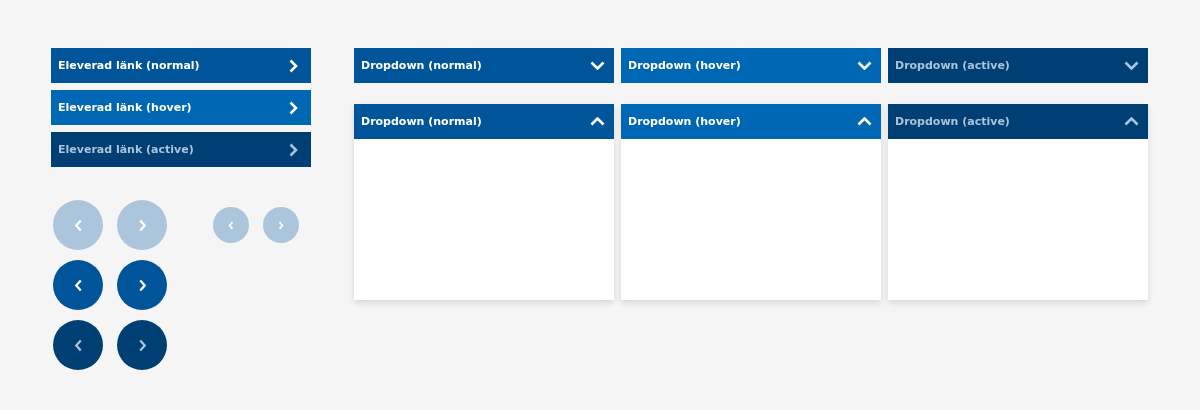 The height and width of the screenshot is (410, 1200). Describe the element at coordinates (181, 65) in the screenshot. I see `link-bar: Eleverad länk (normal)` at that location.